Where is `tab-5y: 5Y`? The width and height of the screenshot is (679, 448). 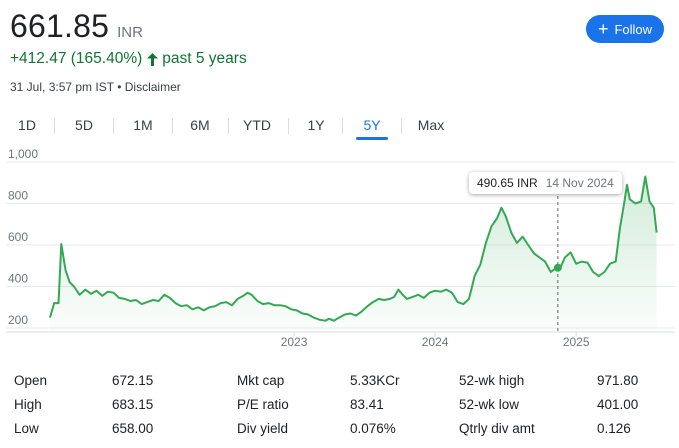 tab-5y: 5Y is located at coordinates (372, 126).